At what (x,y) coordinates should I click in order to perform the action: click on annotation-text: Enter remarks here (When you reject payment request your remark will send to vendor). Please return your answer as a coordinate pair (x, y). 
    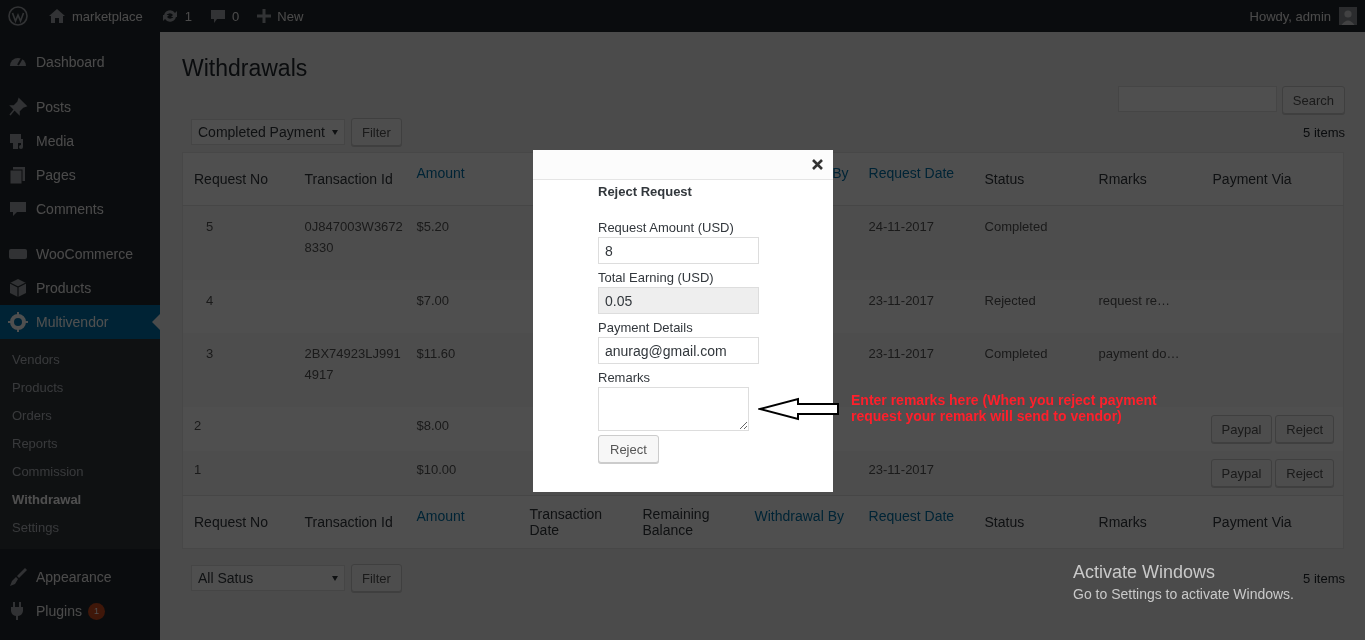
    Looking at the image, I should click on (1004, 408).